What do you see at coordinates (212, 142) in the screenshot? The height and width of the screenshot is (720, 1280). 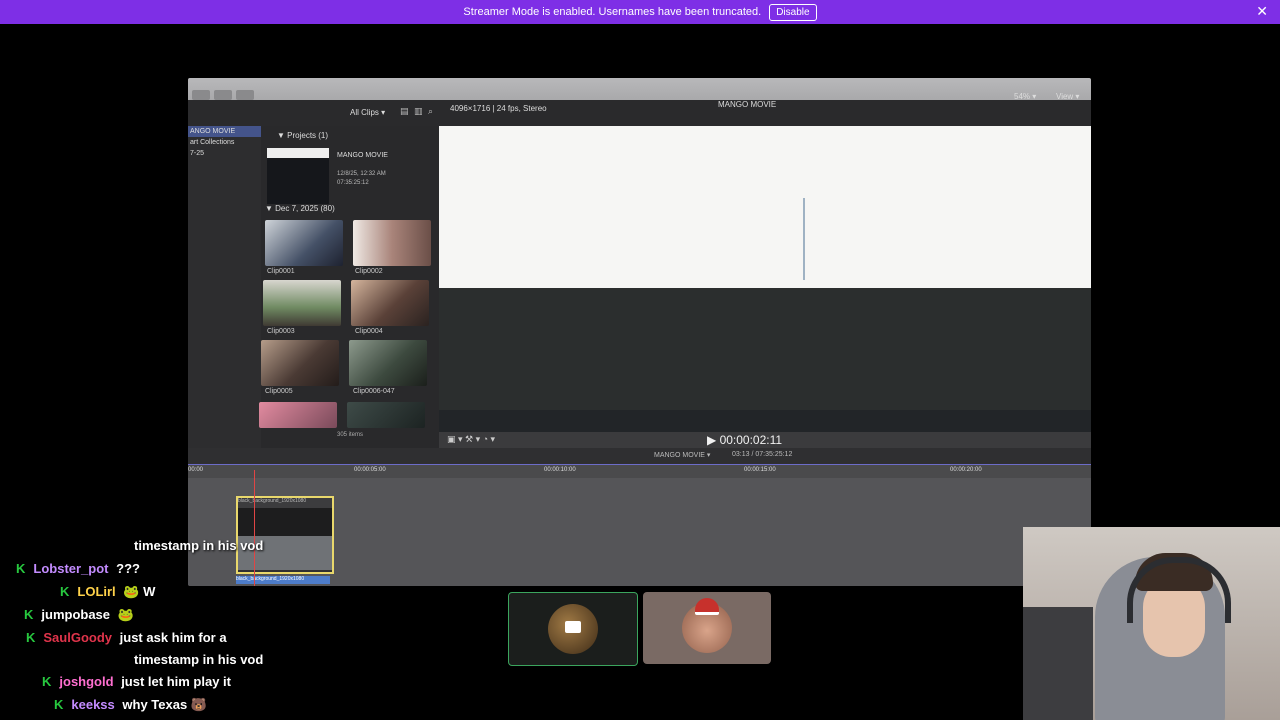 I see `sidebar-item-smart-collections: art Collections` at bounding box center [212, 142].